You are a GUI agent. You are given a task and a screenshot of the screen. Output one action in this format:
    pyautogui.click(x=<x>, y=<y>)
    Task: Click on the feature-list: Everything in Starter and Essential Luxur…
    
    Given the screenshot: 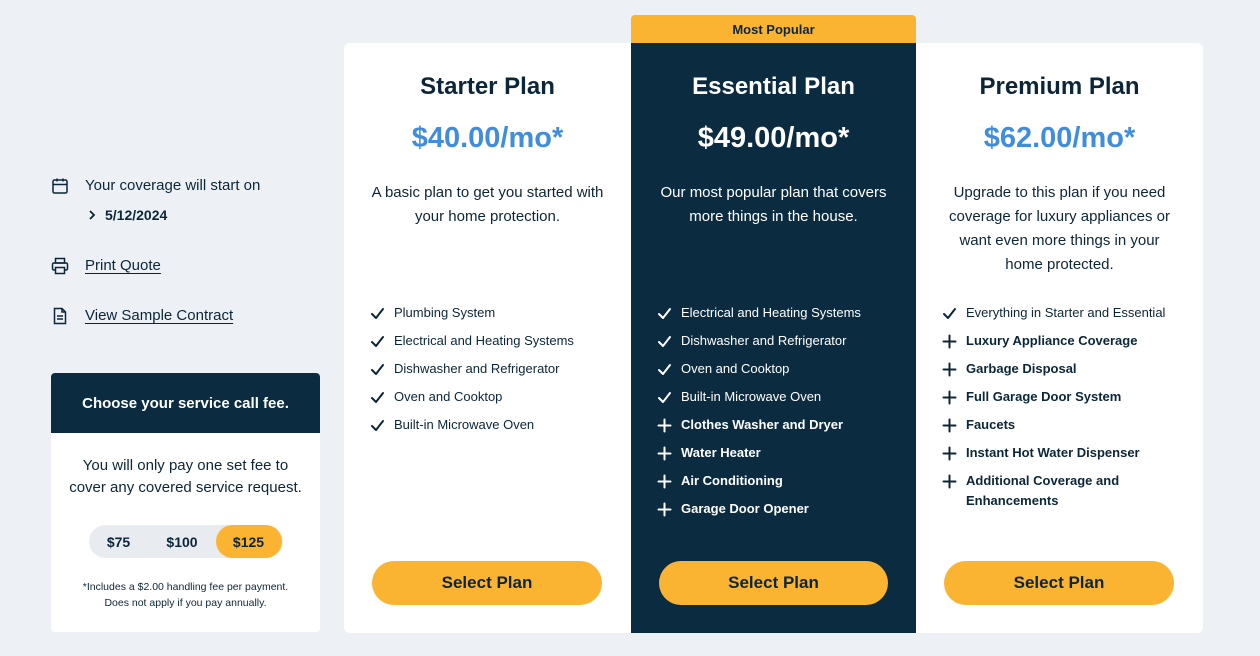 What is the action you would take?
    pyautogui.click(x=1062, y=411)
    